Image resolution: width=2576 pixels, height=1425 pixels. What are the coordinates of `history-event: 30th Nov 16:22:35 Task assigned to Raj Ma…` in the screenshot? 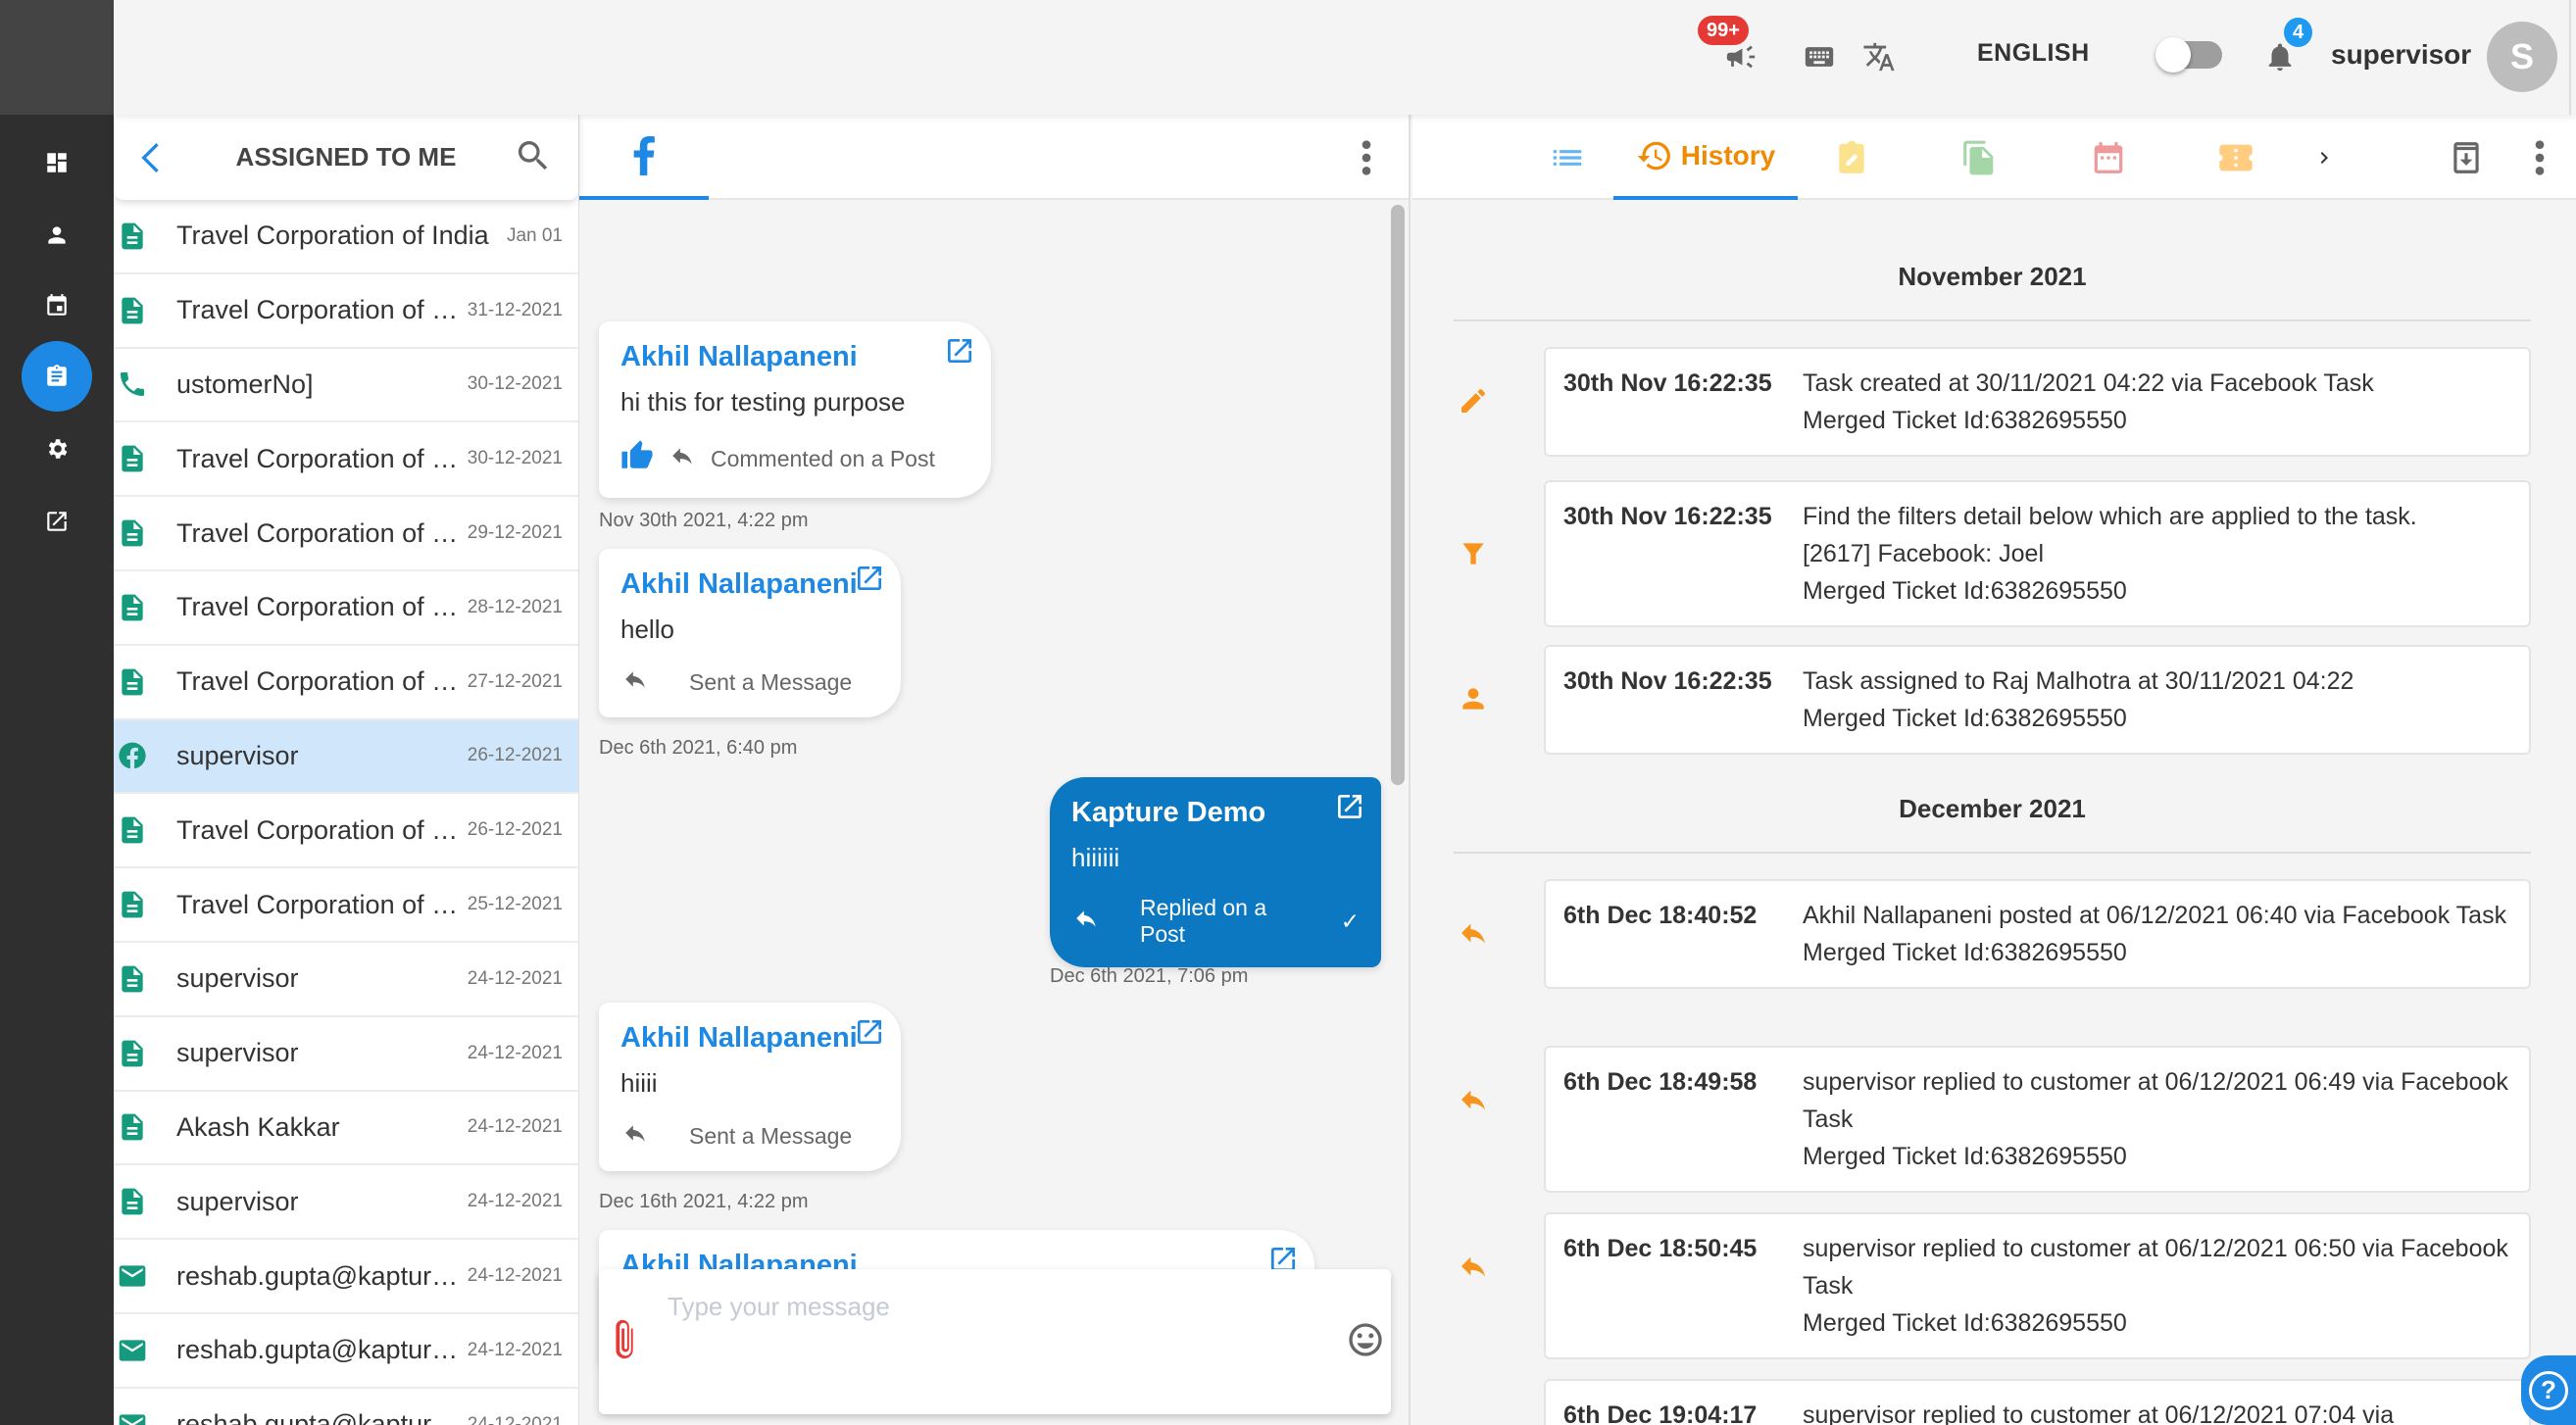 It's located at (2037, 700).